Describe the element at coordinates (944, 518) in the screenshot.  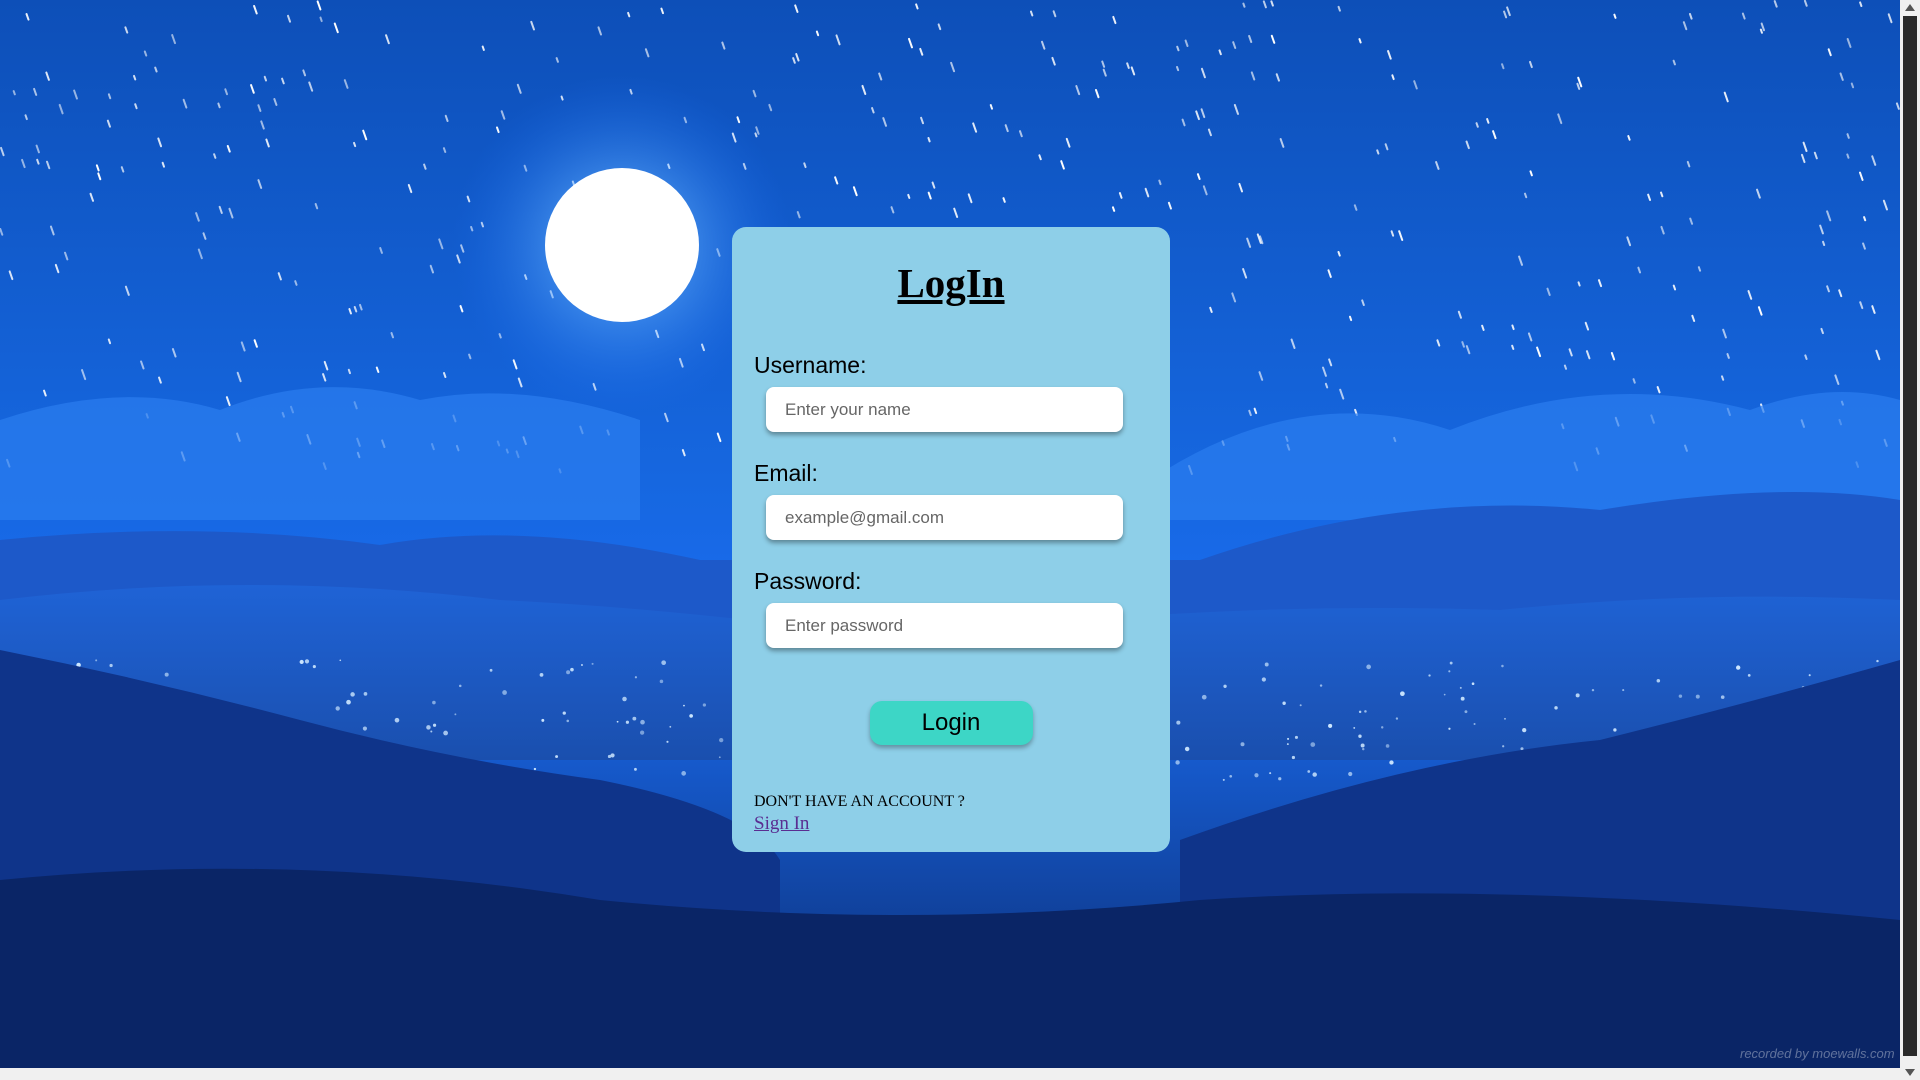
I see `email-input` at that location.